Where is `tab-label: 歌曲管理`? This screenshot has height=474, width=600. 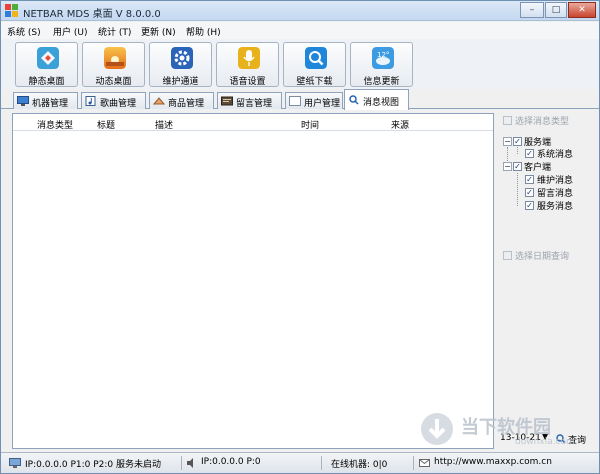 tab-label: 歌曲管理 is located at coordinates (118, 104).